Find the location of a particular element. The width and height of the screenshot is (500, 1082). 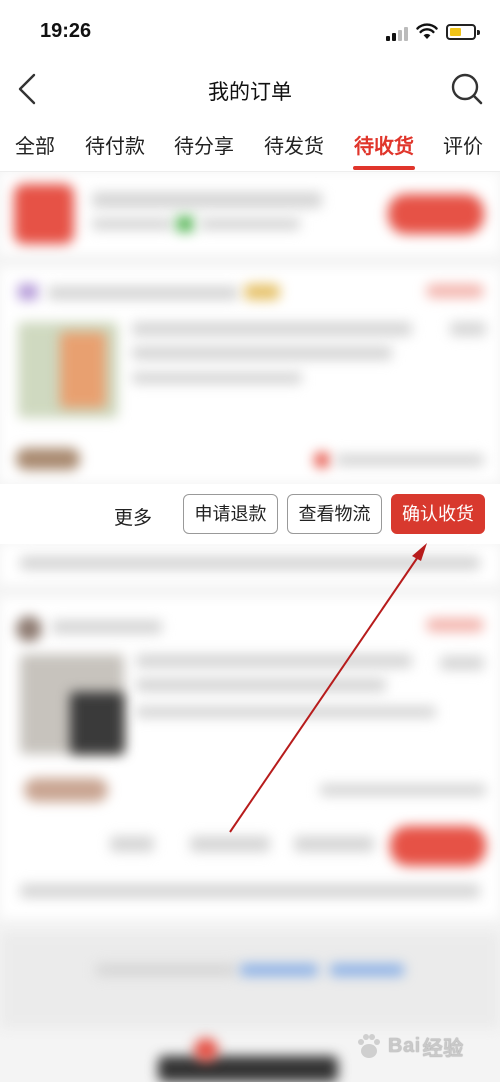

baidu-jingyan-watermark: Bai 经验 is located at coordinates (409, 1046).